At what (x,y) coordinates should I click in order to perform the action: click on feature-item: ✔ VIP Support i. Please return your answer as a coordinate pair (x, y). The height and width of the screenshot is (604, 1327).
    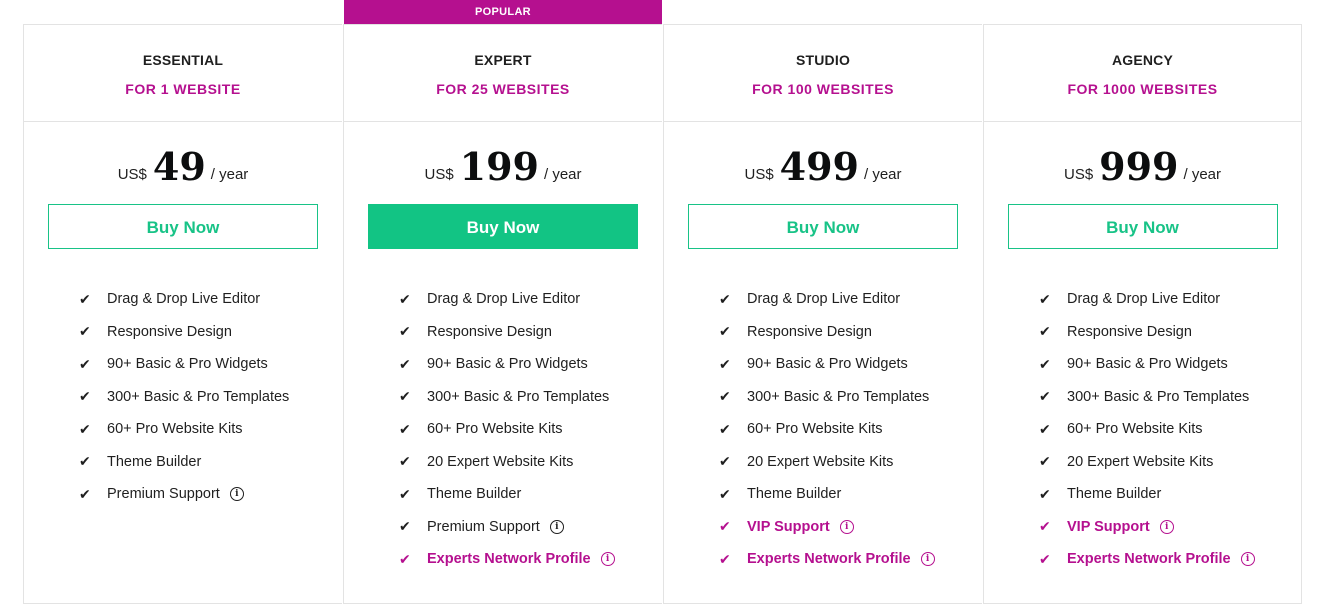
    Looking at the image, I should click on (850, 527).